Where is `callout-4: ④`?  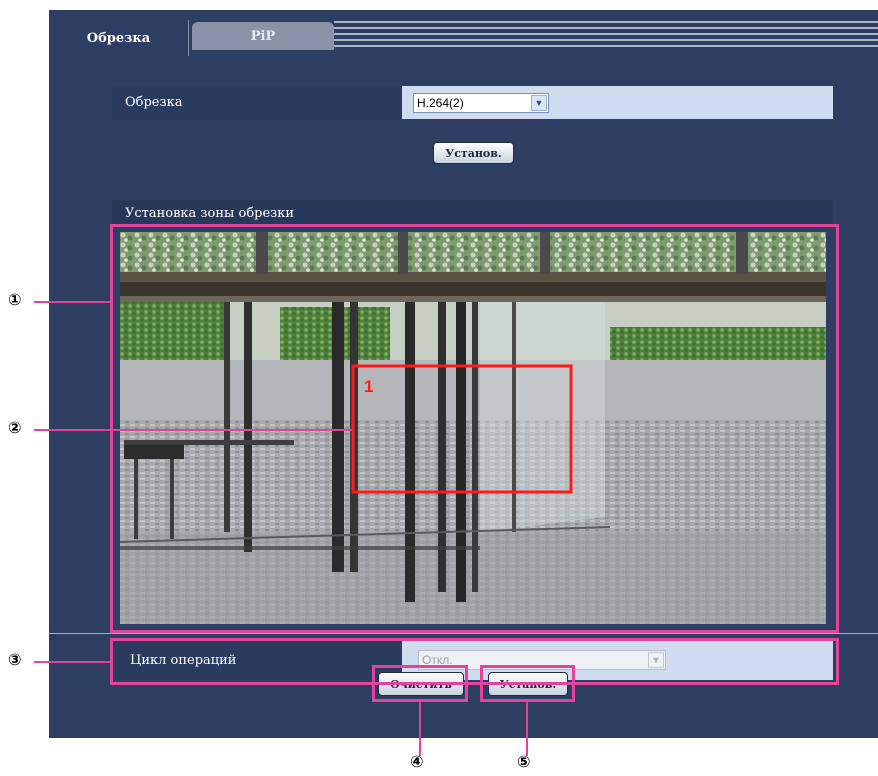 callout-4: ④ is located at coordinates (417, 761).